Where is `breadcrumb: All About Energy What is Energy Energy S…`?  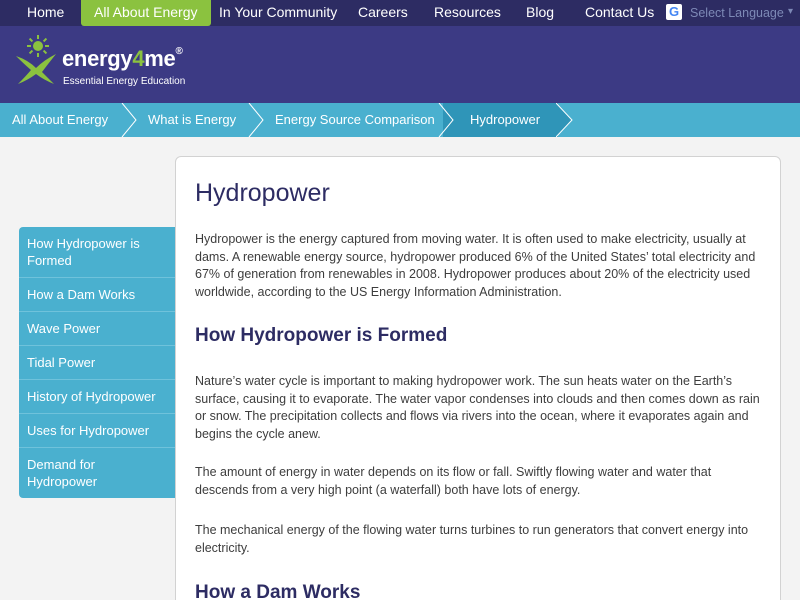 breadcrumb: All About Energy What is Energy Energy S… is located at coordinates (400, 120).